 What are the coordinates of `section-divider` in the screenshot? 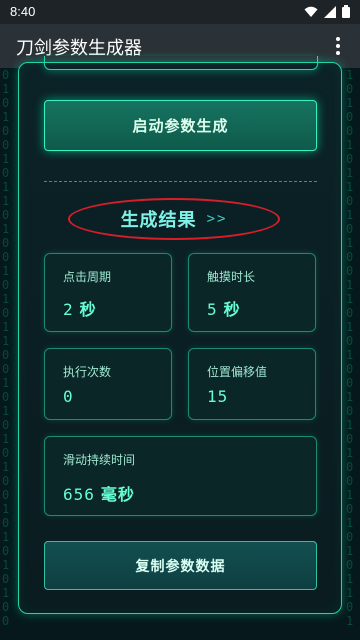 It's located at (180, 181).